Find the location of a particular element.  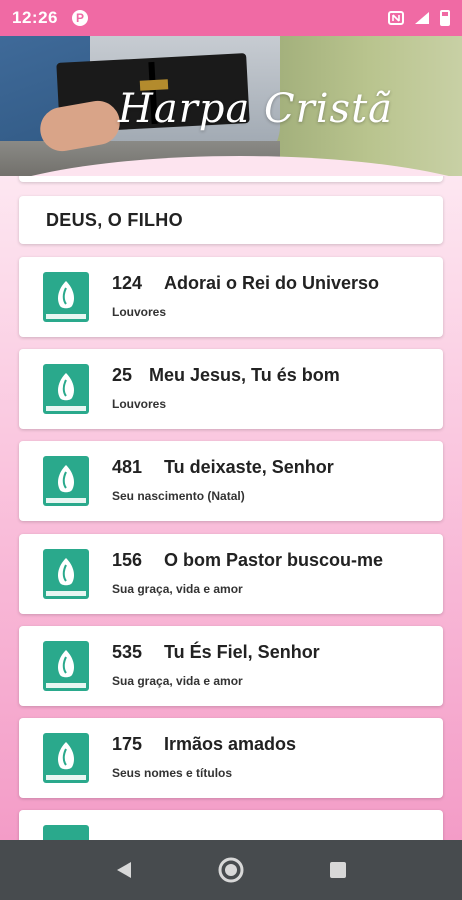

back-button is located at coordinates (124, 870).